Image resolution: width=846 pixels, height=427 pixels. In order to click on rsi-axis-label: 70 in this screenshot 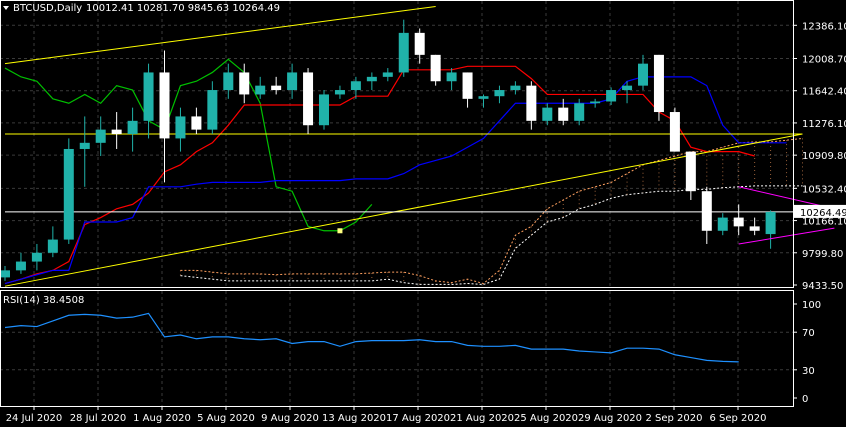, I will do `click(808, 333)`.